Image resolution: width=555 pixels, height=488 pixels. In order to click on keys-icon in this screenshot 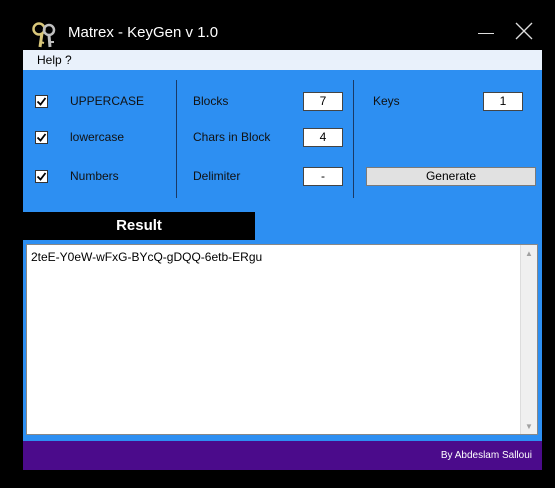, I will do `click(45, 35)`.